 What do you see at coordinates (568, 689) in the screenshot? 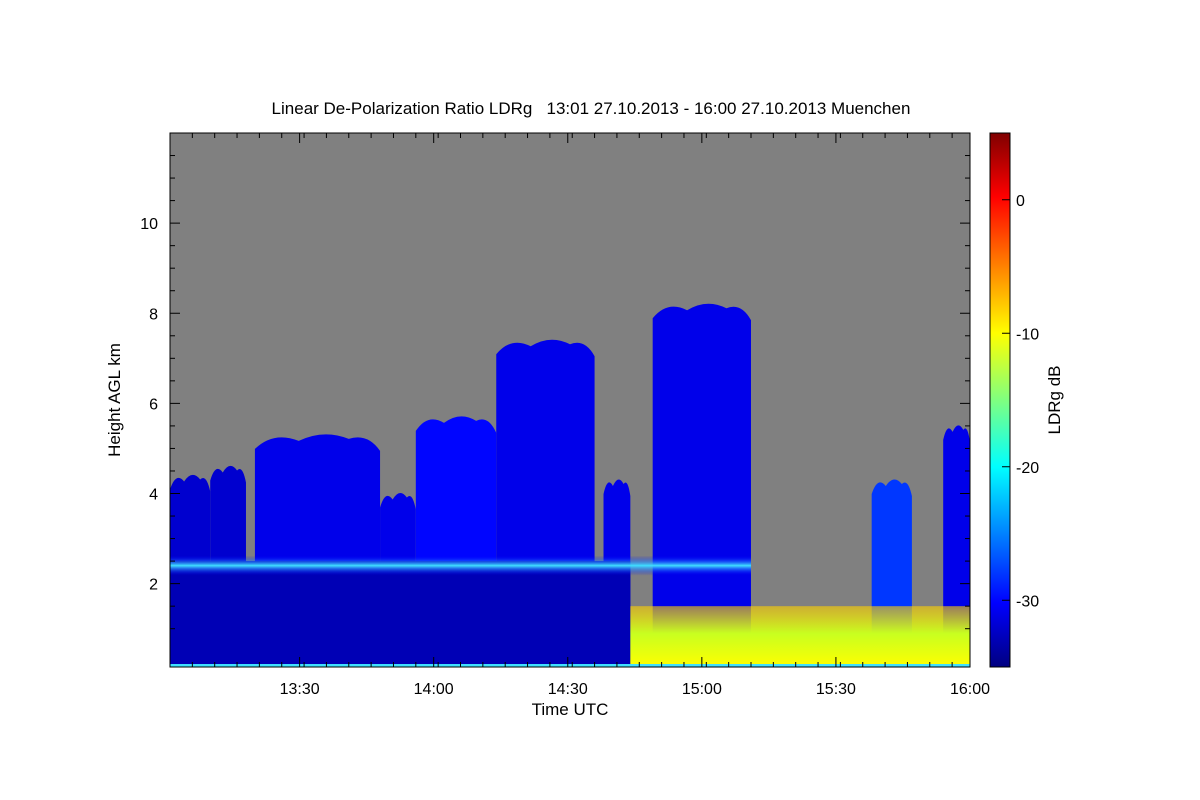
I see `x-tick-label: 14:30` at bounding box center [568, 689].